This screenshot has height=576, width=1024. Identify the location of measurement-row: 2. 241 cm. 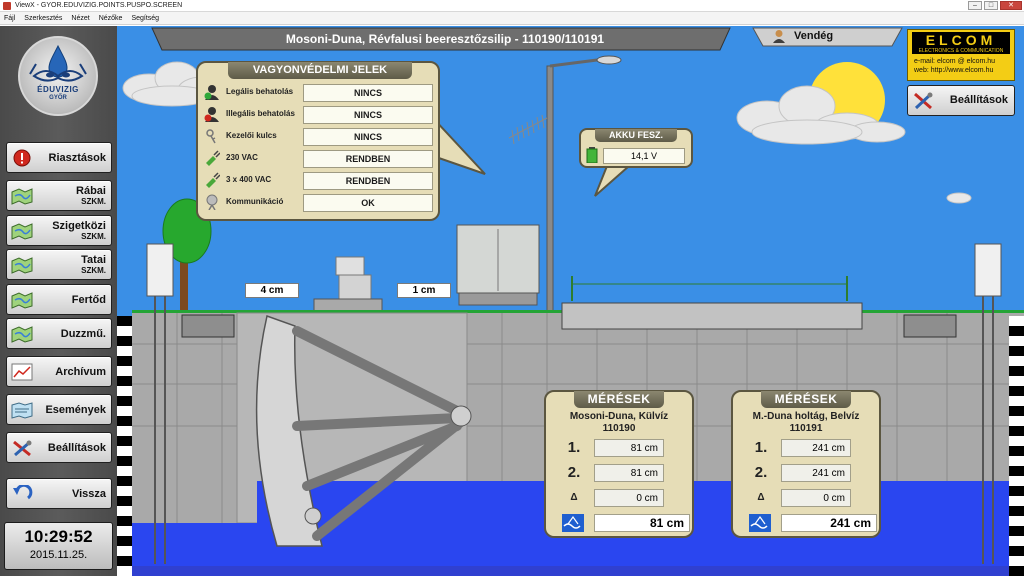
(809, 473).